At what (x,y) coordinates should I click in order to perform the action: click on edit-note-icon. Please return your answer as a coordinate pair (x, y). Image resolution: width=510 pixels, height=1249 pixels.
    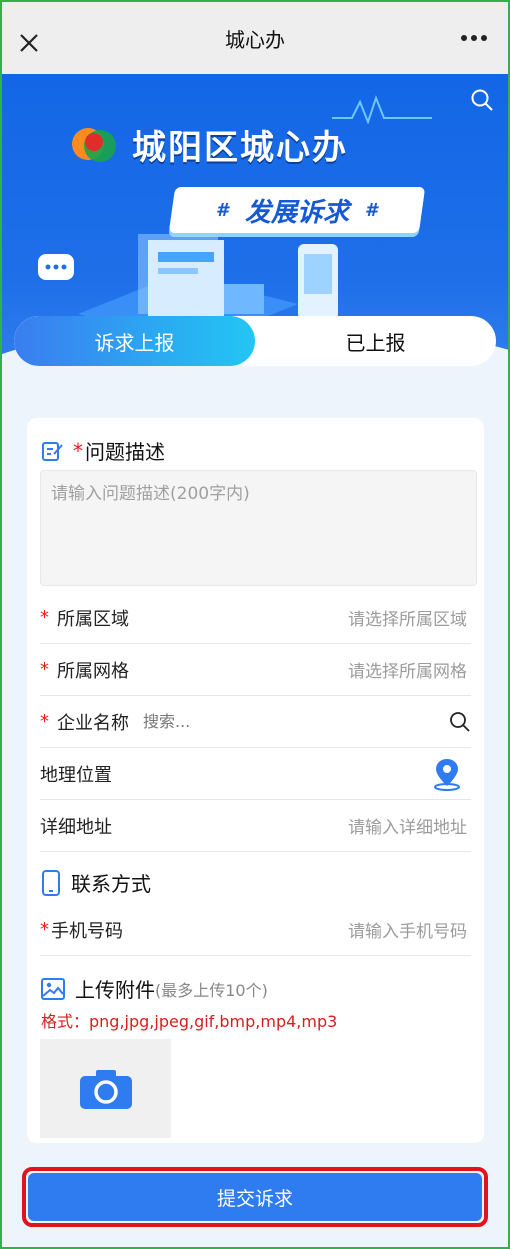
    Looking at the image, I should click on (52, 451).